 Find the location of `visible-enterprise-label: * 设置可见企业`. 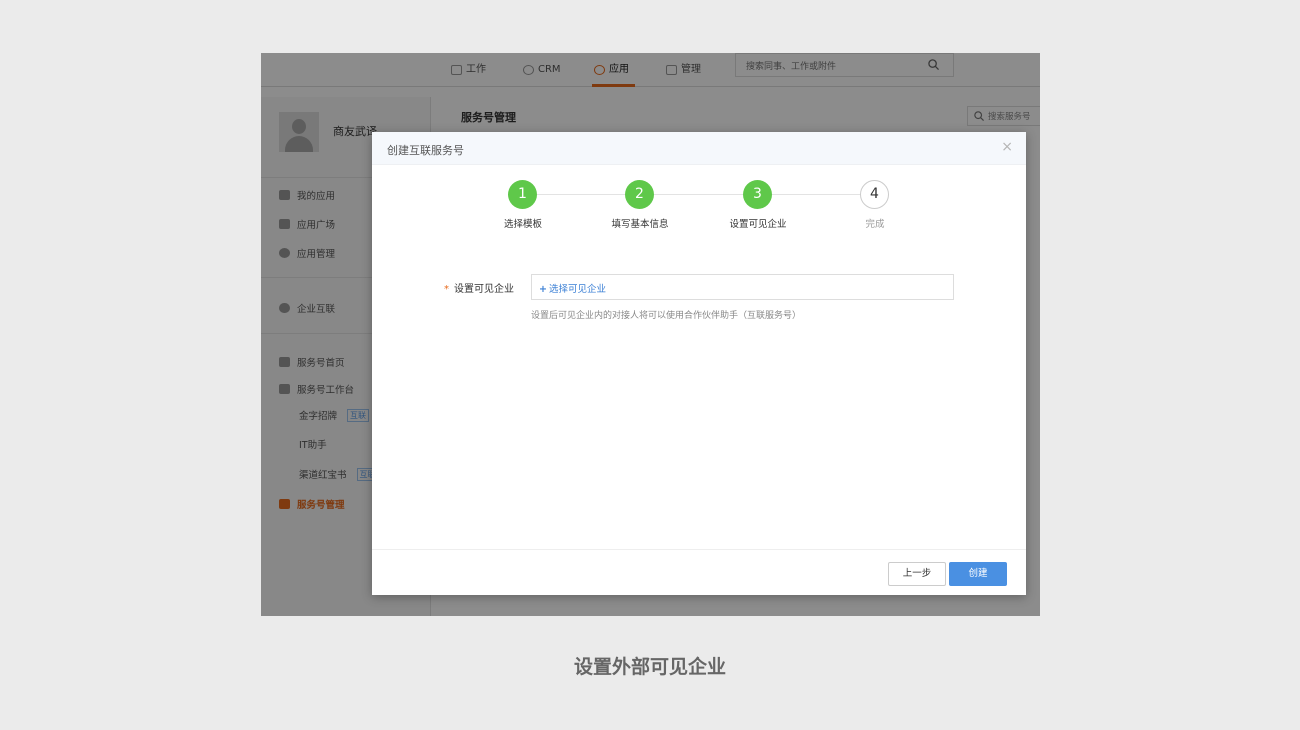

visible-enterprise-label: * 设置可见企业 is located at coordinates (479, 289).